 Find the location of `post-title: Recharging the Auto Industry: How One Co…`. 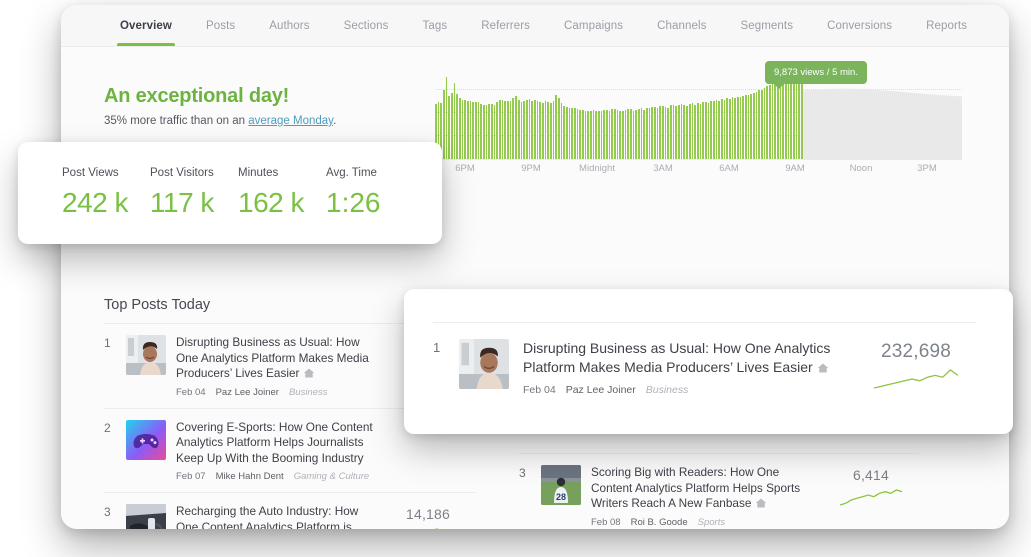

post-title: Recharging the Auto Industry: How One Co… is located at coordinates (278, 516).